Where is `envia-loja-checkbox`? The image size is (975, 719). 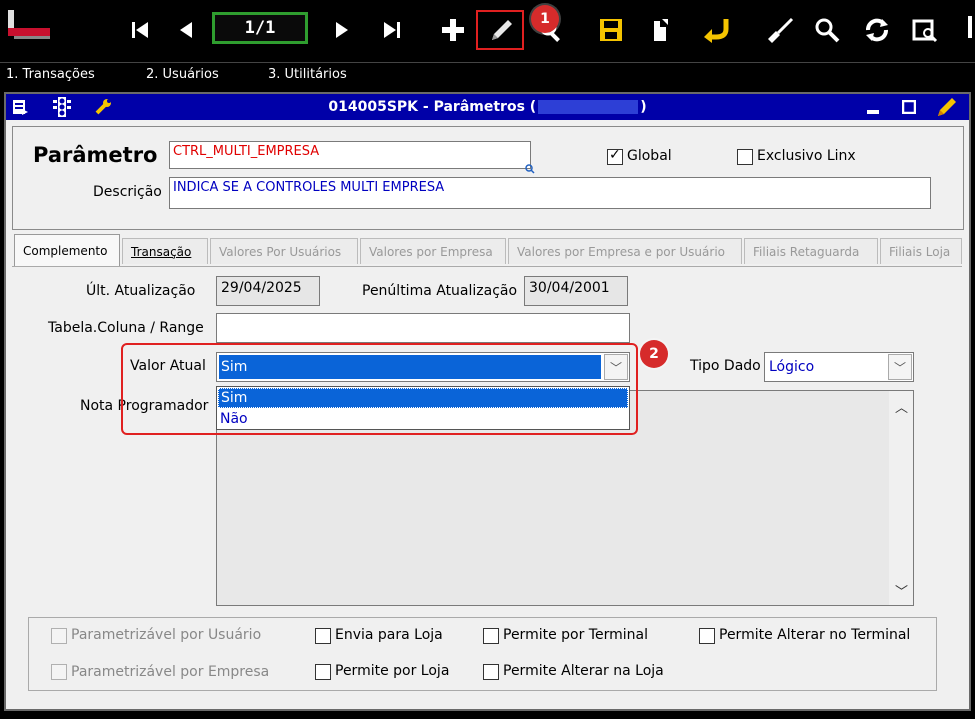 envia-loja-checkbox is located at coordinates (323, 636).